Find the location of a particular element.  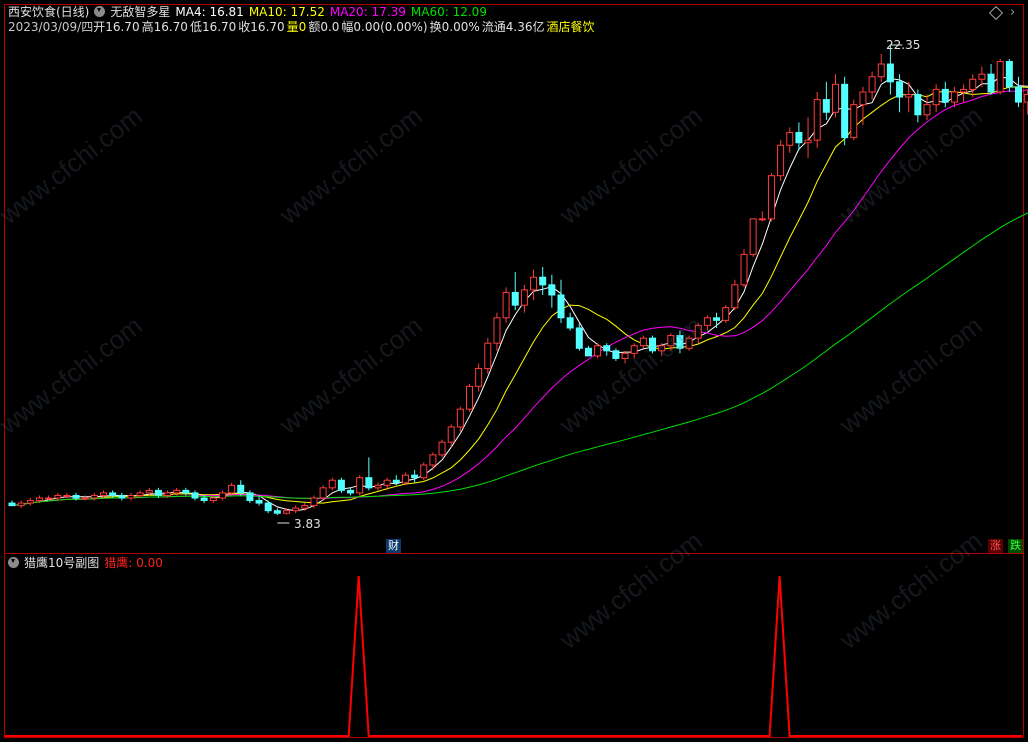

indicator-name: 无敌智多星 is located at coordinates (140, 12).